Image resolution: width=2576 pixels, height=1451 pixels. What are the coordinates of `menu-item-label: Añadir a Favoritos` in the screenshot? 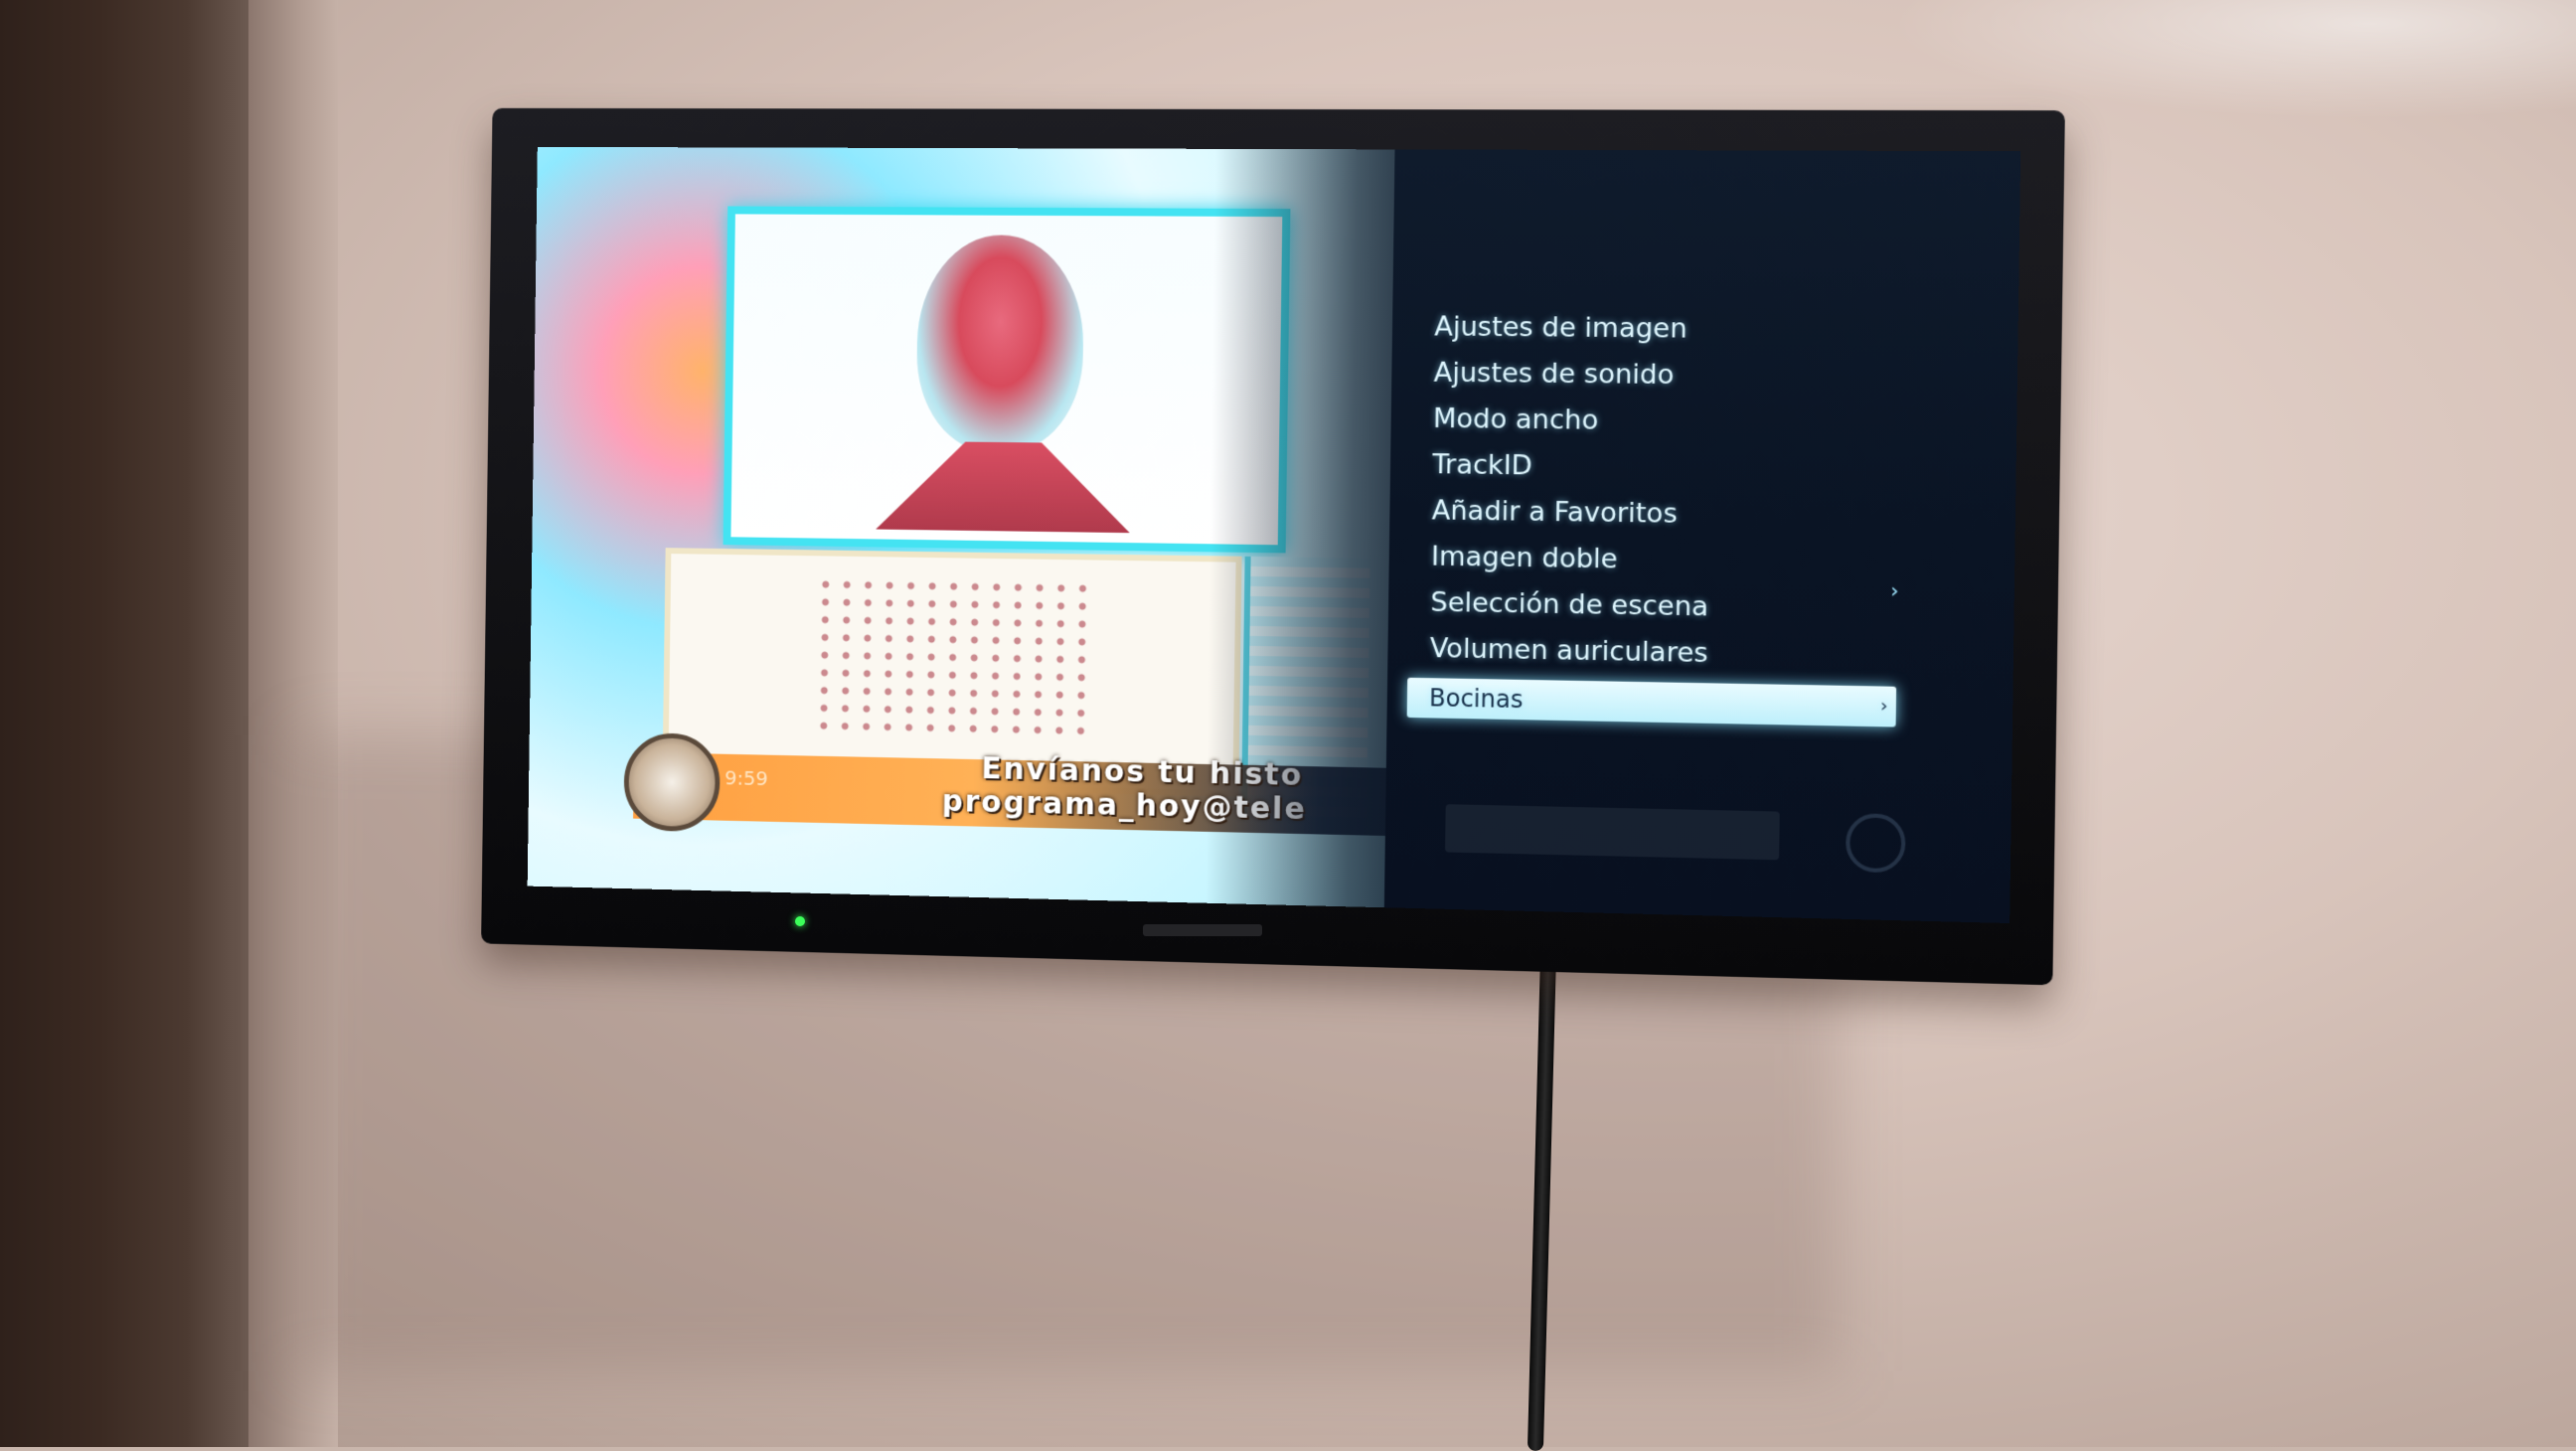 It's located at (1554, 512).